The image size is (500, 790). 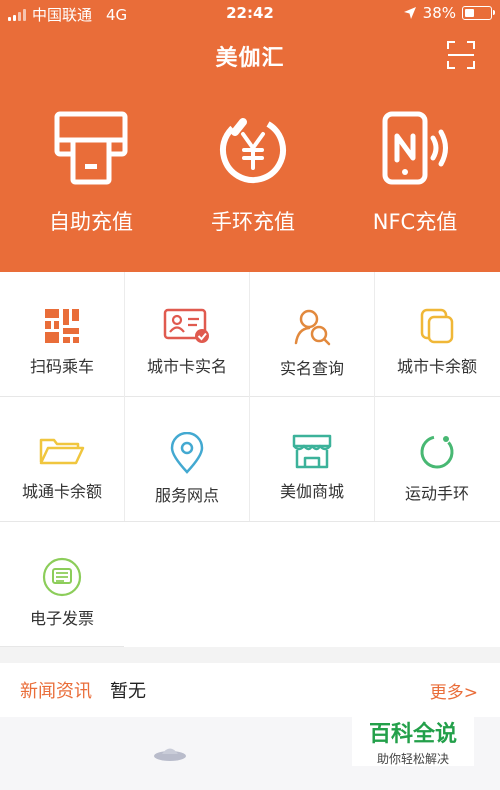 What do you see at coordinates (61, 491) in the screenshot?
I see `grid-item-label: 城通卡余额` at bounding box center [61, 491].